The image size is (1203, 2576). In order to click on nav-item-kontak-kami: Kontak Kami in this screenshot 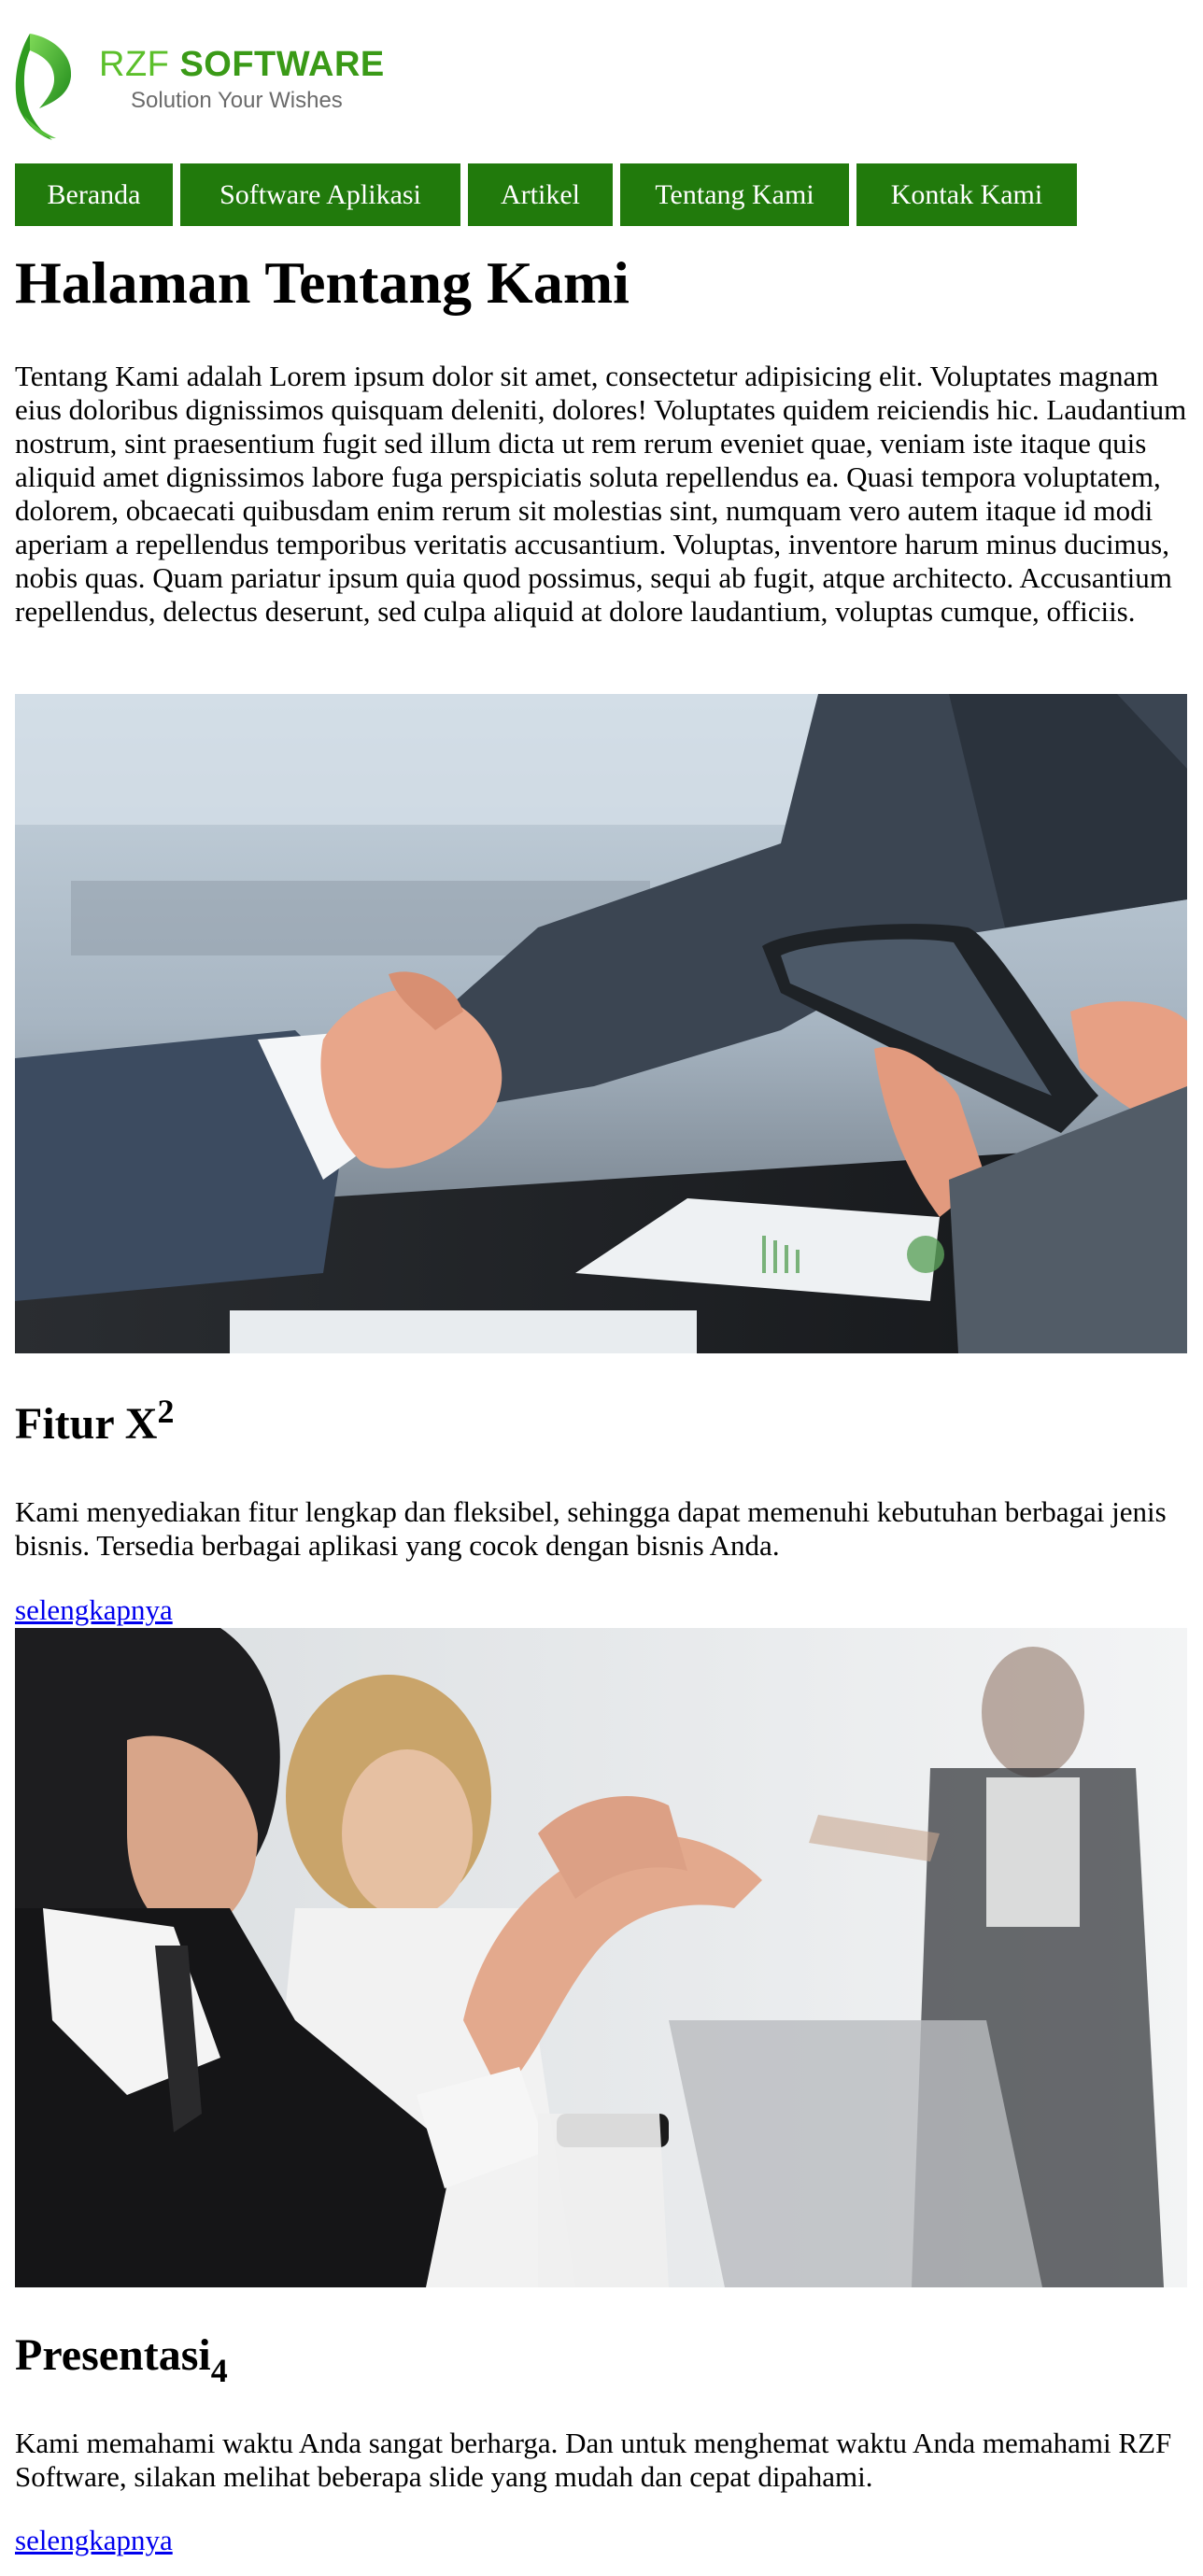, I will do `click(966, 194)`.